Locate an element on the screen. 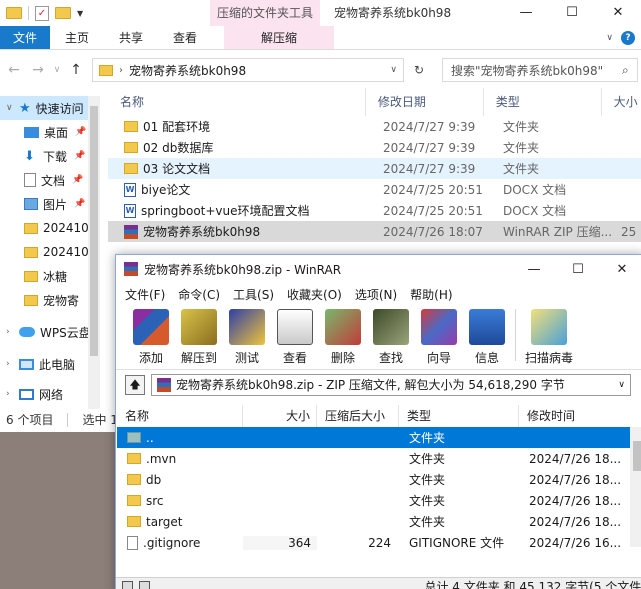  test-button: 测试 is located at coordinates (247, 337).